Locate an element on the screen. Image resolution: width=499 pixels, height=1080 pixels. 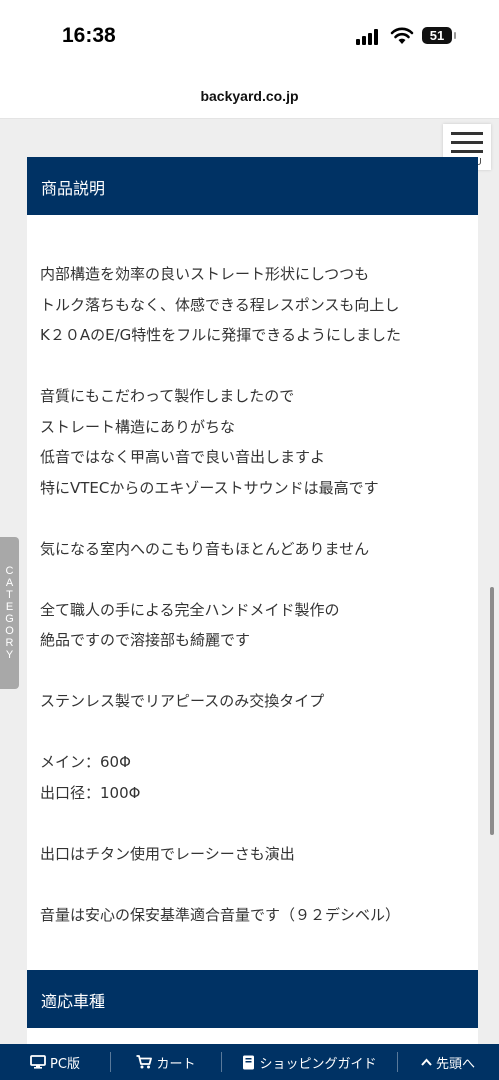
description-line: 音質にもこだわって製作しましたので is located at coordinates (167, 396).